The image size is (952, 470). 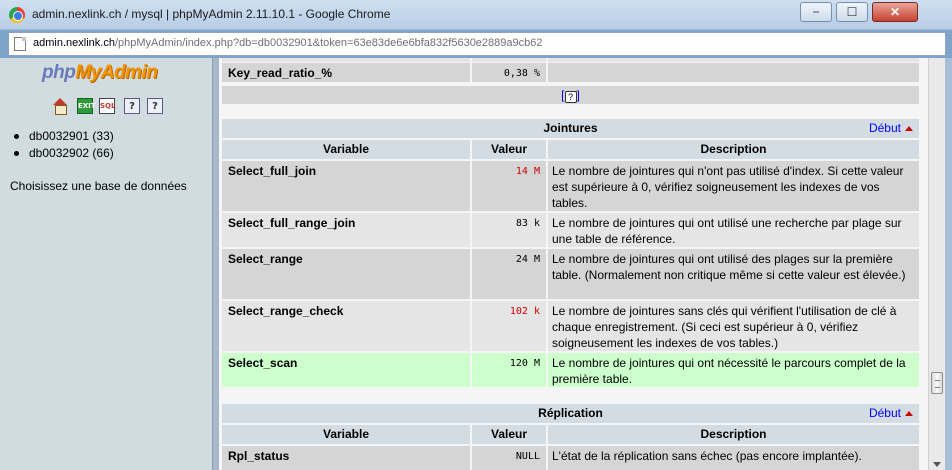 I want to click on section-title: Réplication, so click(x=570, y=413).